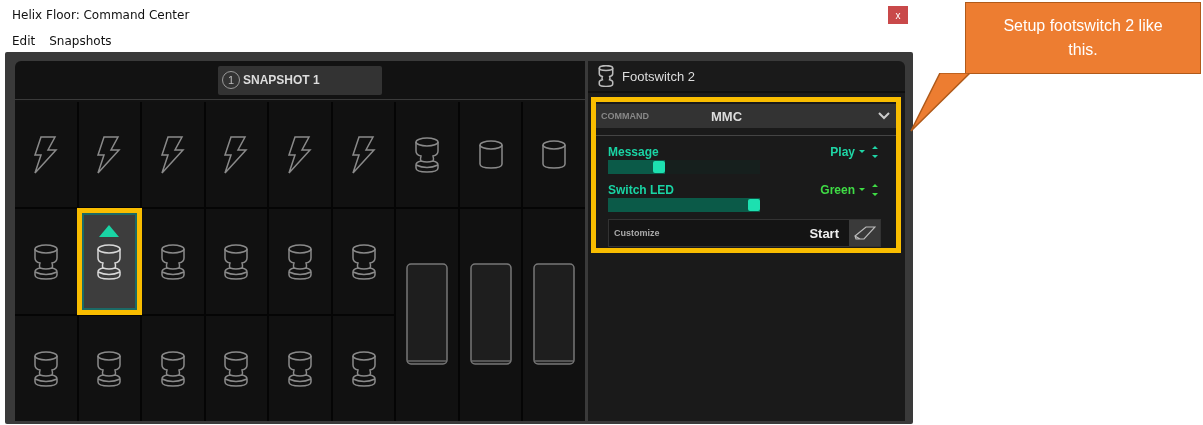  I want to click on slider-thumb, so click(754, 205).